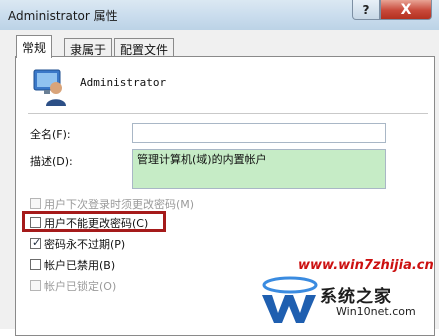 The image size is (439, 336). What do you see at coordinates (123, 82) in the screenshot?
I see `user-name: Administrator` at bounding box center [123, 82].